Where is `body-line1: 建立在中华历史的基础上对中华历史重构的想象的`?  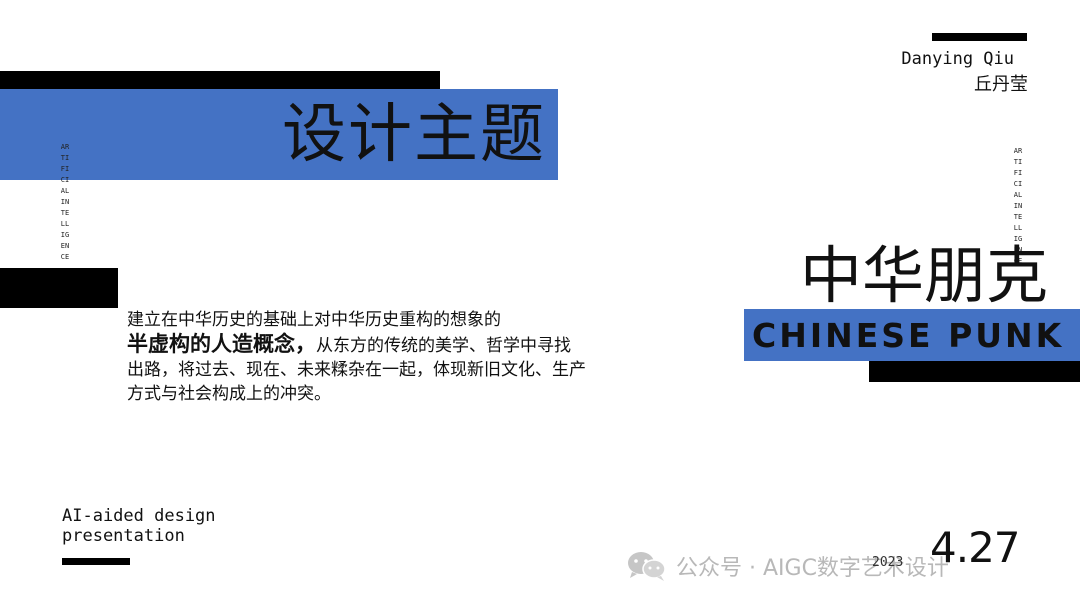
body-line1: 建立在中华历史的基础上对中华历史重构的想象的 is located at coordinates (314, 320).